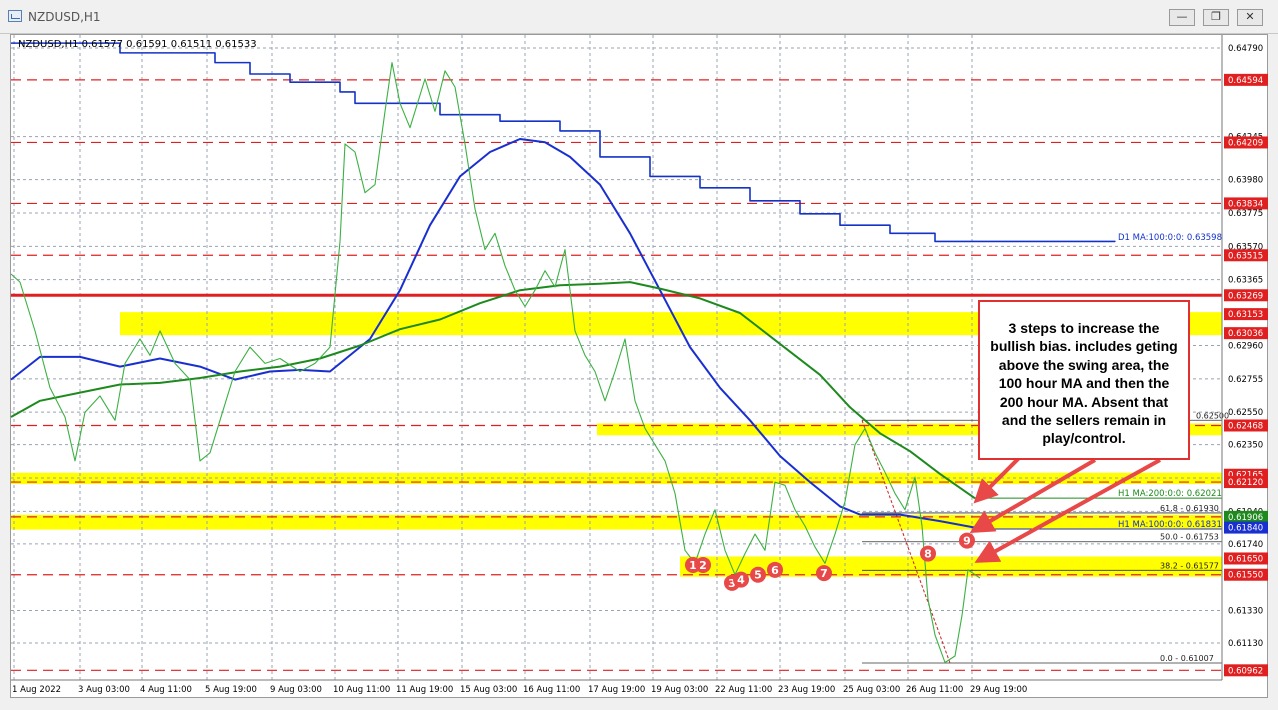 The image size is (1278, 710). Describe the element at coordinates (1245, 281) in the screenshot. I see `price-axis-tick: 0.63365` at that location.